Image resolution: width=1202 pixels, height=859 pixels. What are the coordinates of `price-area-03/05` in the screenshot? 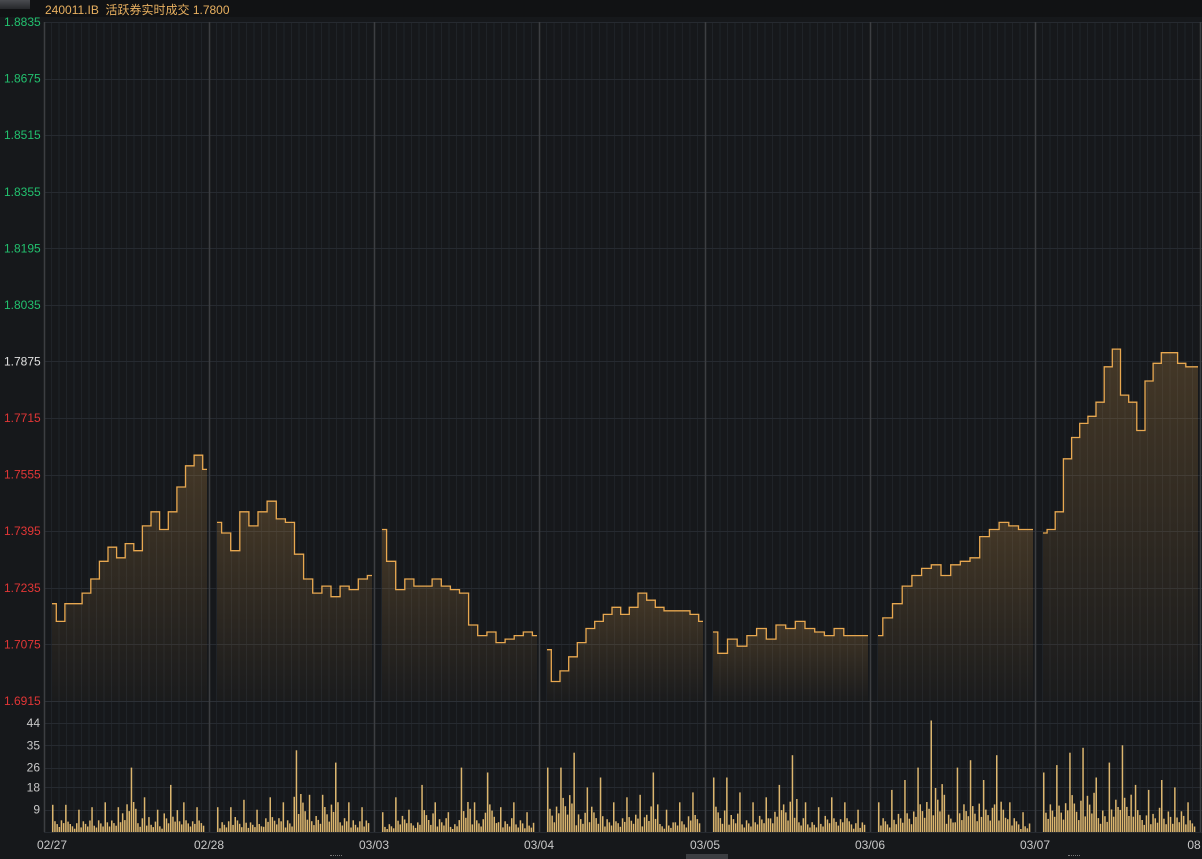 It's located at (790, 661).